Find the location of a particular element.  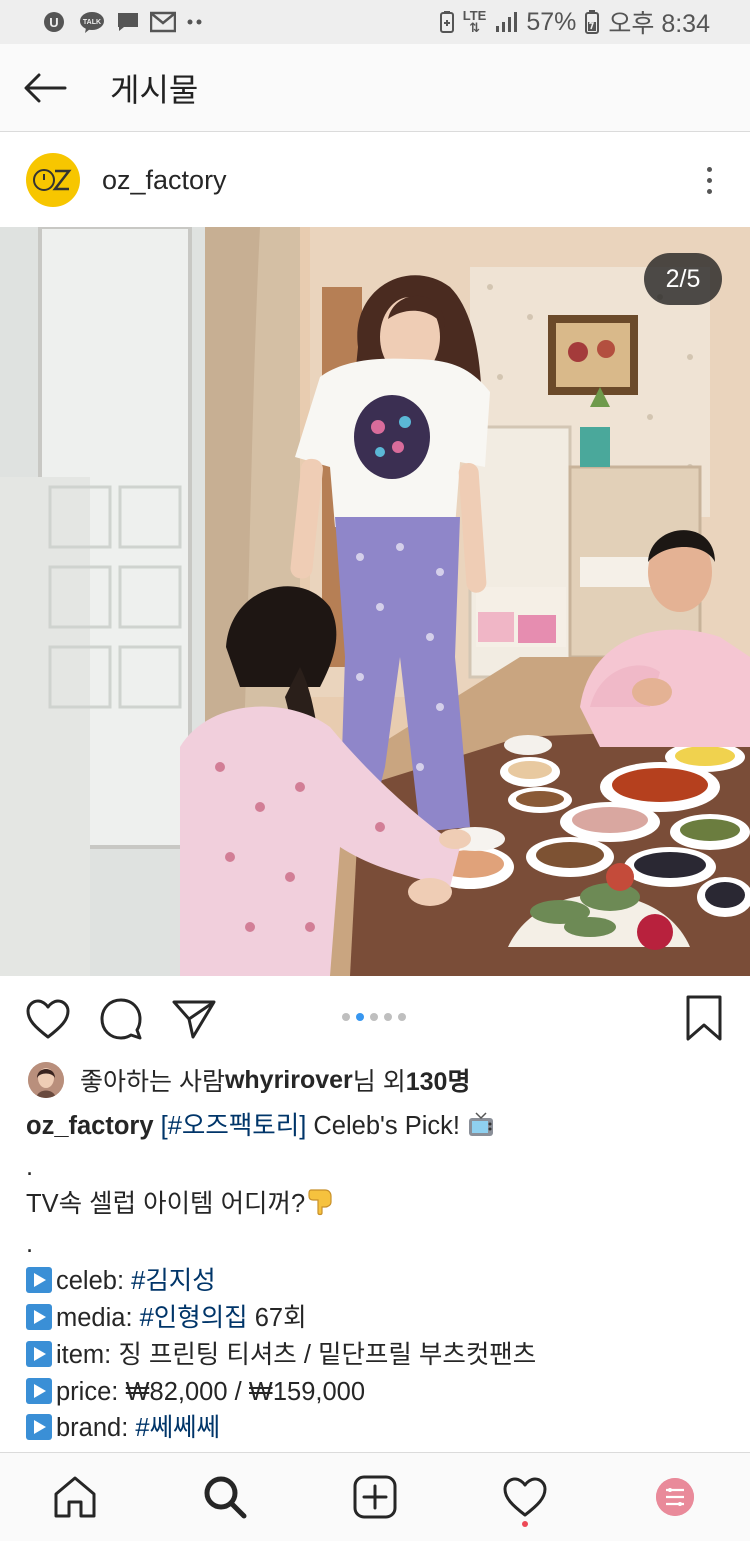

kakao-talk-icon: TALK is located at coordinates (92, 22).